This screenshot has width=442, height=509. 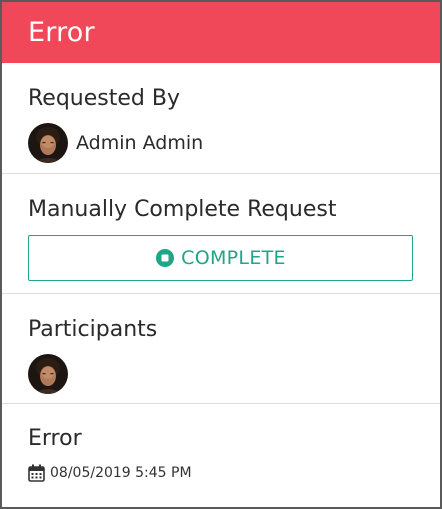 What do you see at coordinates (93, 329) in the screenshot?
I see `participants-title: Participants` at bounding box center [93, 329].